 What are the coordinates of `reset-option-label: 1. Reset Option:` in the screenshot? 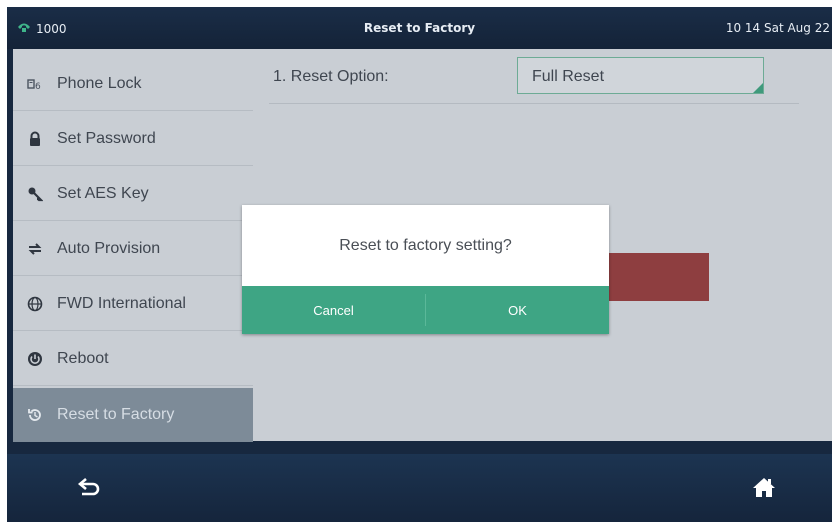 It's located at (331, 76).